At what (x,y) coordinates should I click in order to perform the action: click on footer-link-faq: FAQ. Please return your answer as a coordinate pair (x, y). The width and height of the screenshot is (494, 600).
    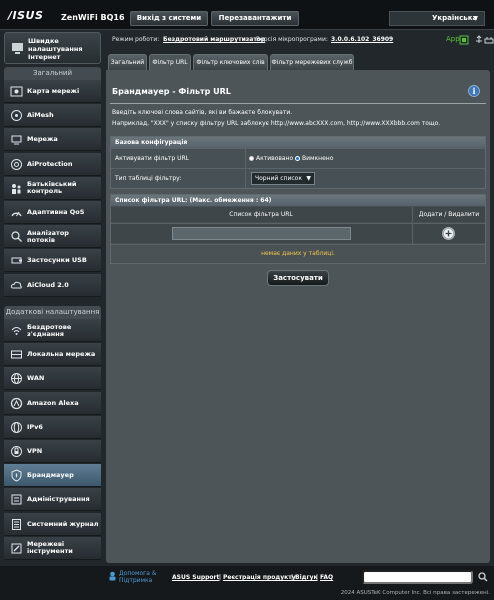
    Looking at the image, I should click on (326, 577).